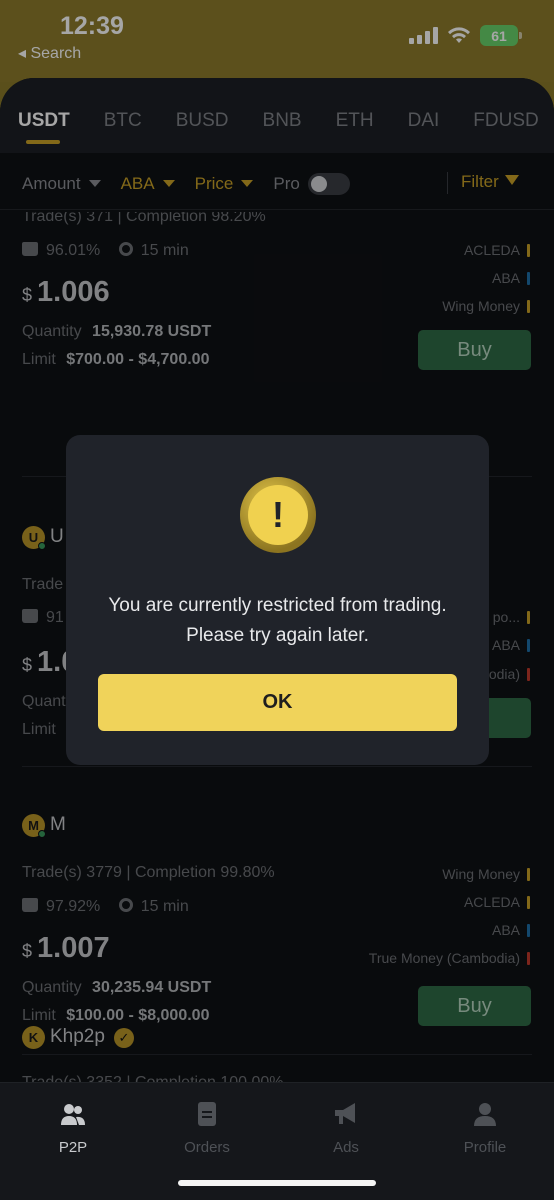 The width and height of the screenshot is (554, 1200). What do you see at coordinates (277, 1183) in the screenshot?
I see `home-indicator` at bounding box center [277, 1183].